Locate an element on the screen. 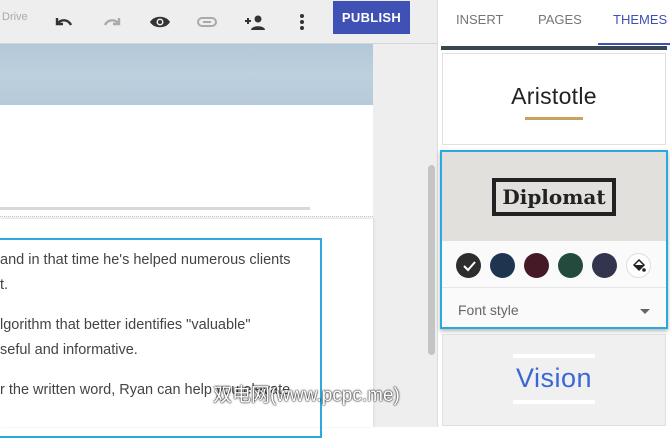  theme-name: Vision is located at coordinates (554, 378).